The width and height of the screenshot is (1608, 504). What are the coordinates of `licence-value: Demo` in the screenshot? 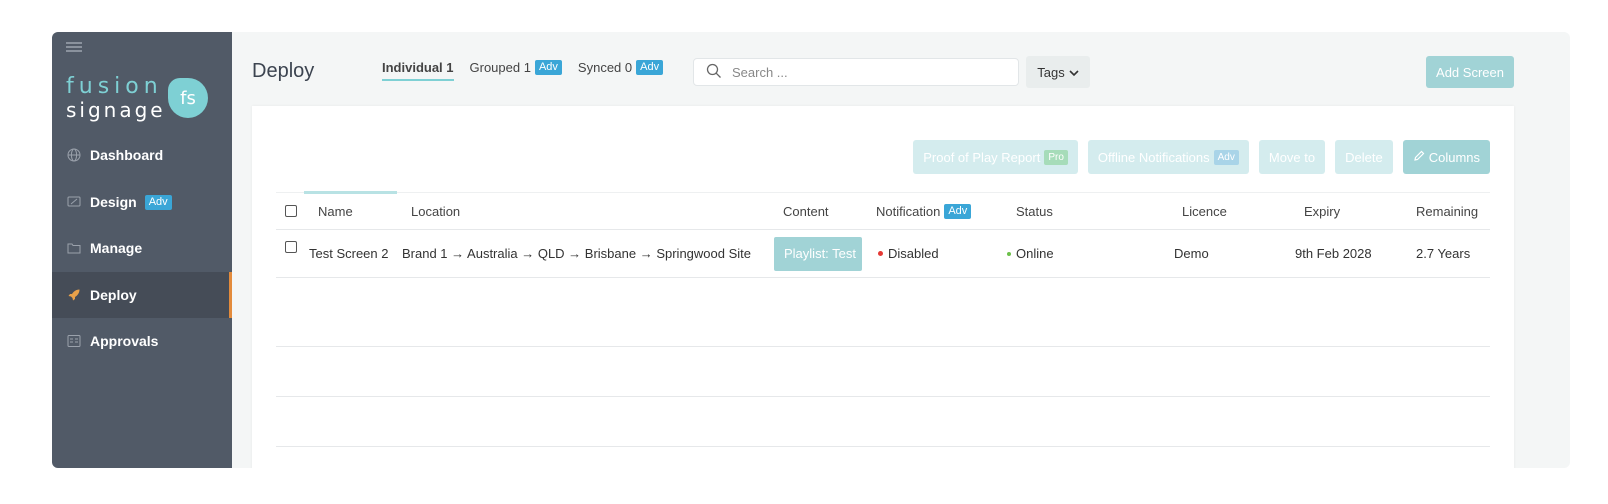 It's located at (1191, 253).